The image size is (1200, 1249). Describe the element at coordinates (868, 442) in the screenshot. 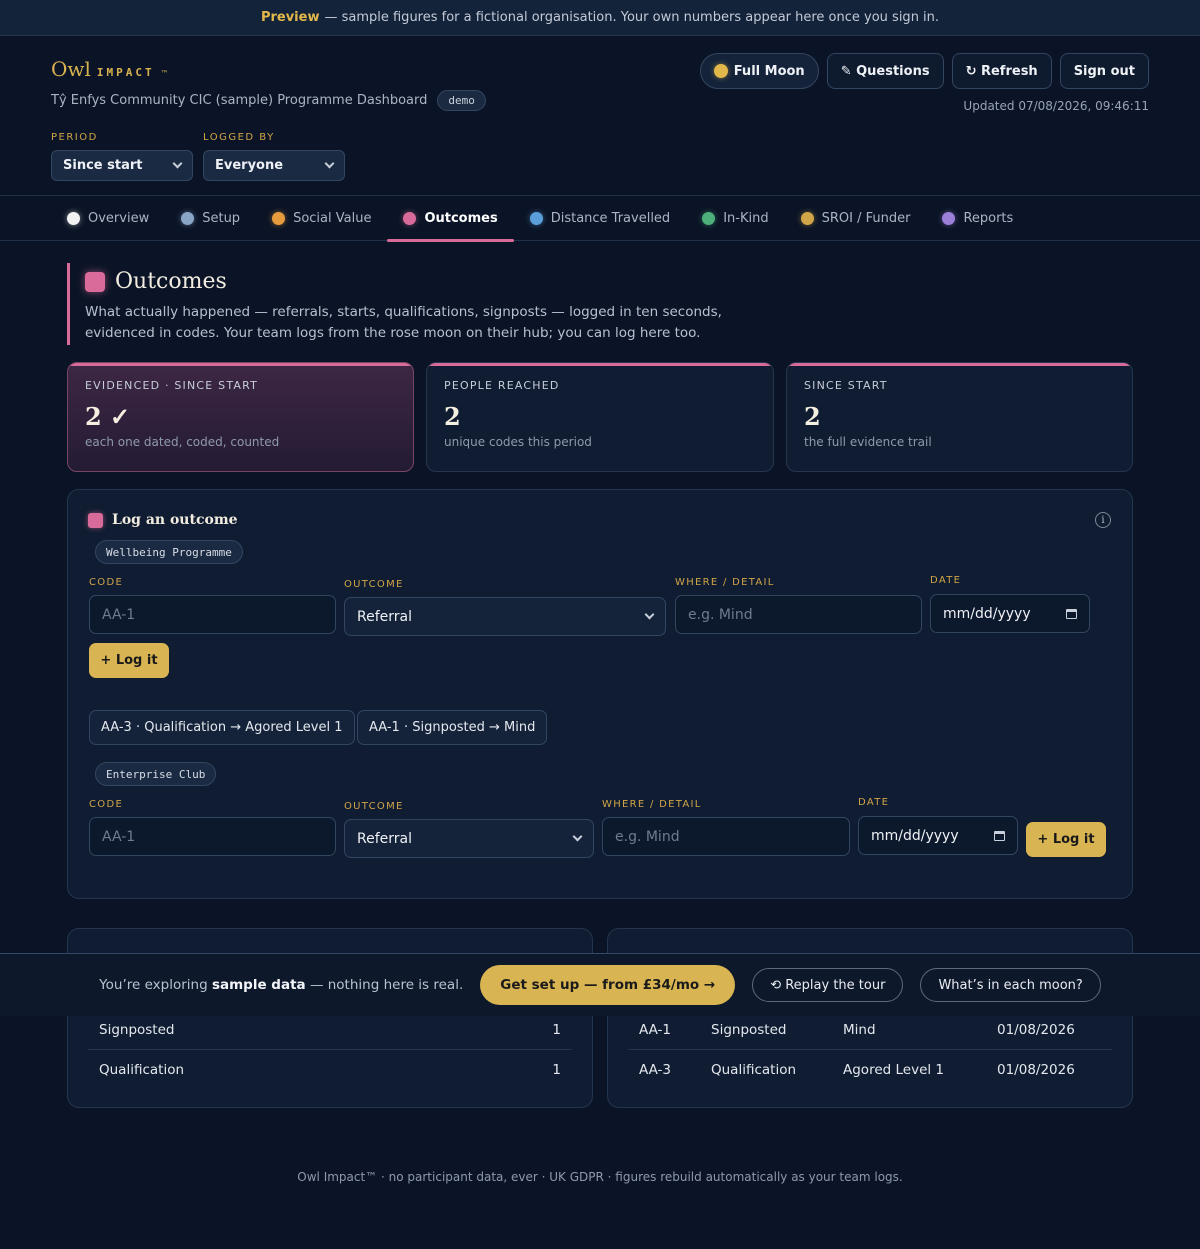

I see `stat-sub: the full evidence trail` at that location.